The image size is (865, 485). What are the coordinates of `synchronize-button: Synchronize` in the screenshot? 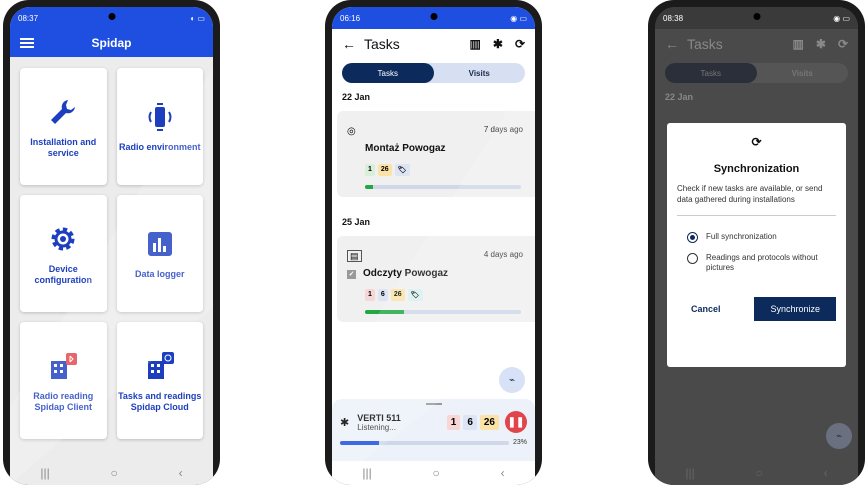 It's located at (795, 309).